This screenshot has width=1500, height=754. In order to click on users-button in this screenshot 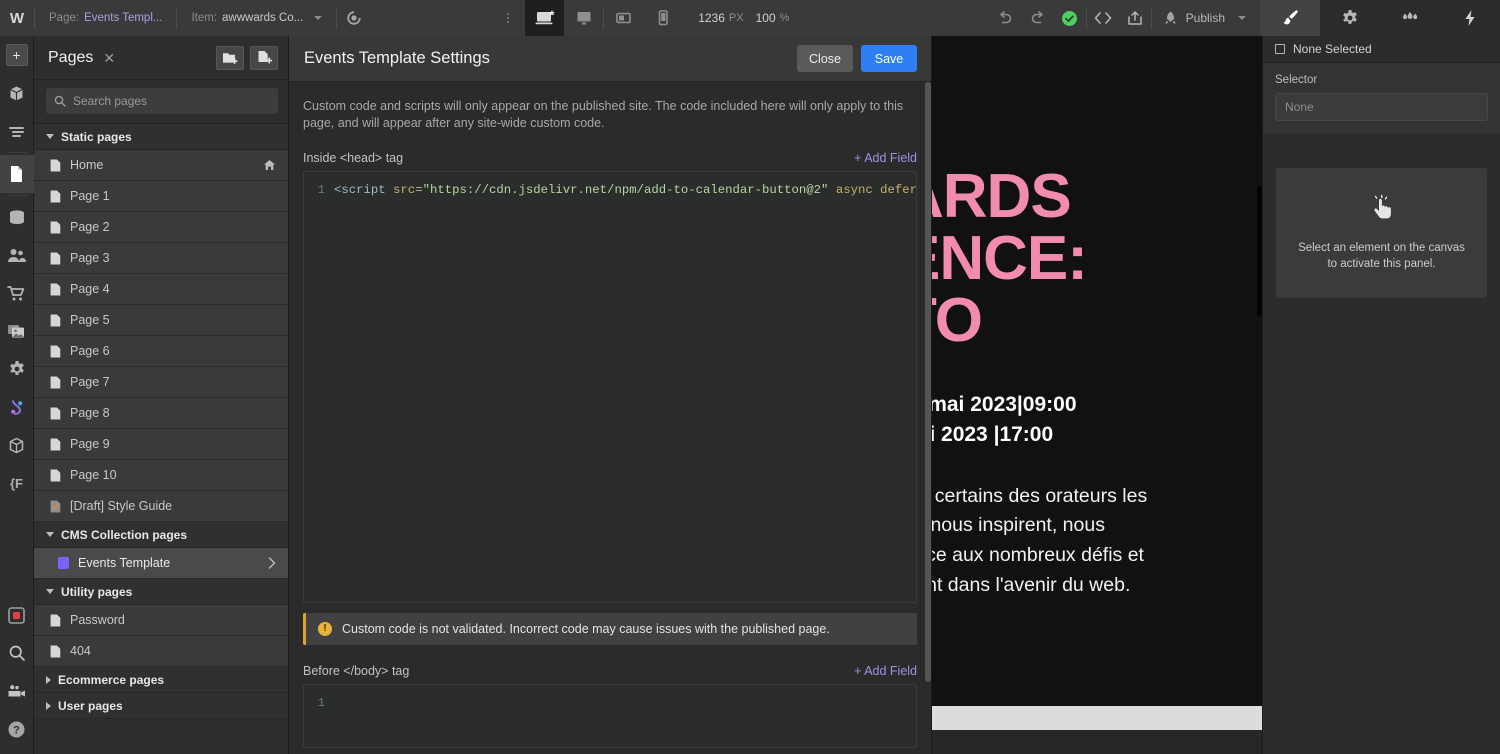, I will do `click(17, 255)`.